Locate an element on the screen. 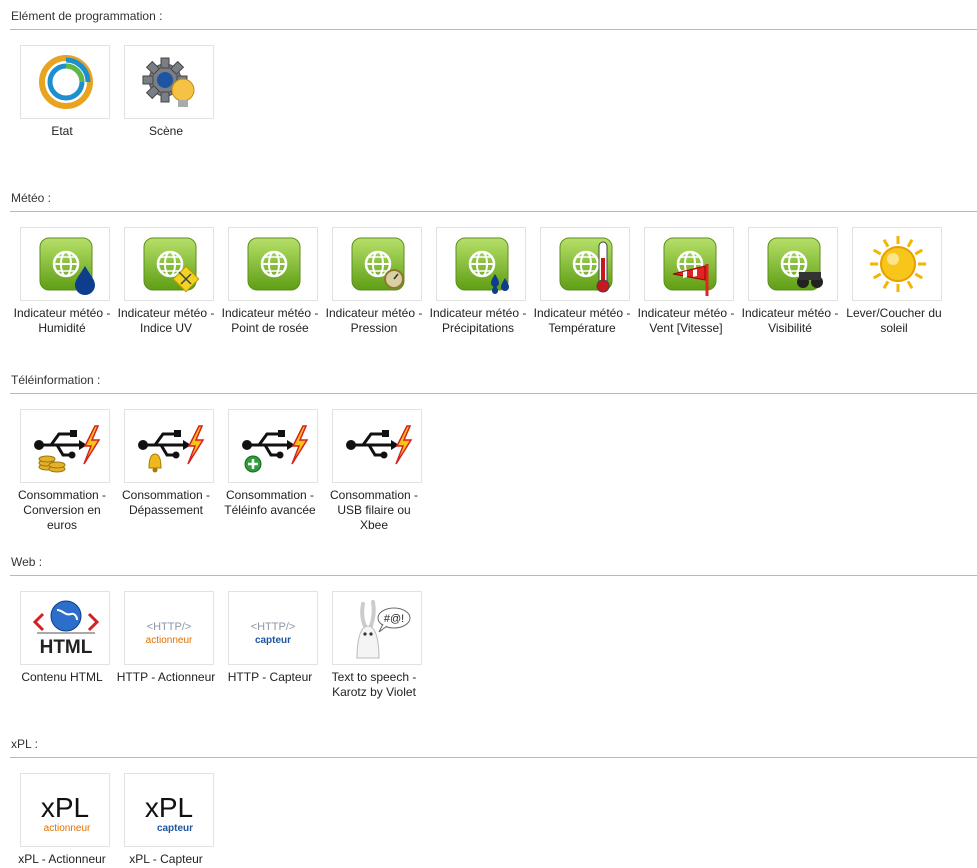  usb-coins-icon is located at coordinates (67, 449).